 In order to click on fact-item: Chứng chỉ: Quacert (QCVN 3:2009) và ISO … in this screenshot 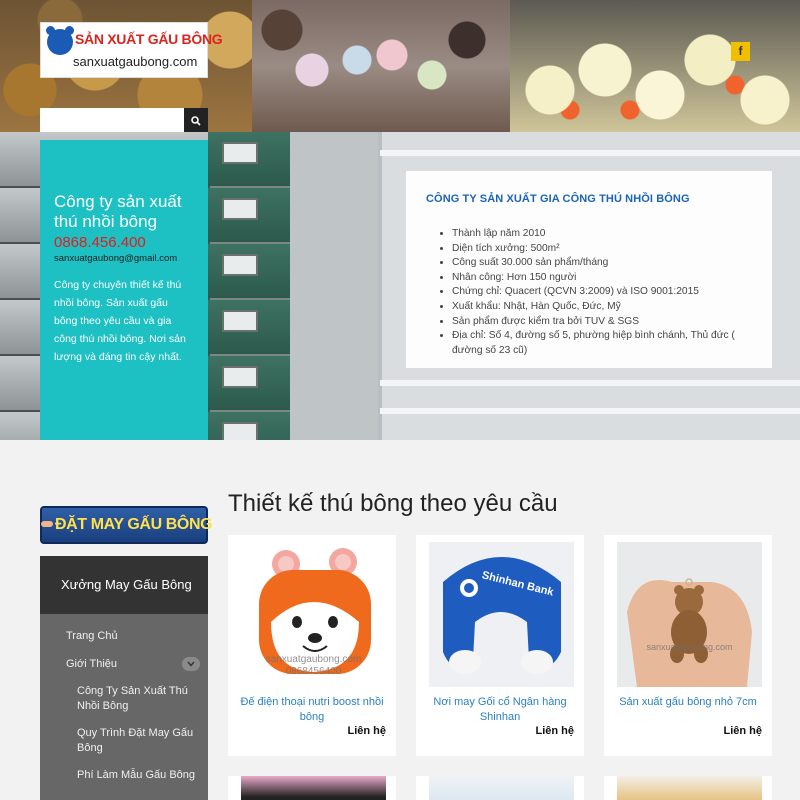, I will do `click(602, 292)`.